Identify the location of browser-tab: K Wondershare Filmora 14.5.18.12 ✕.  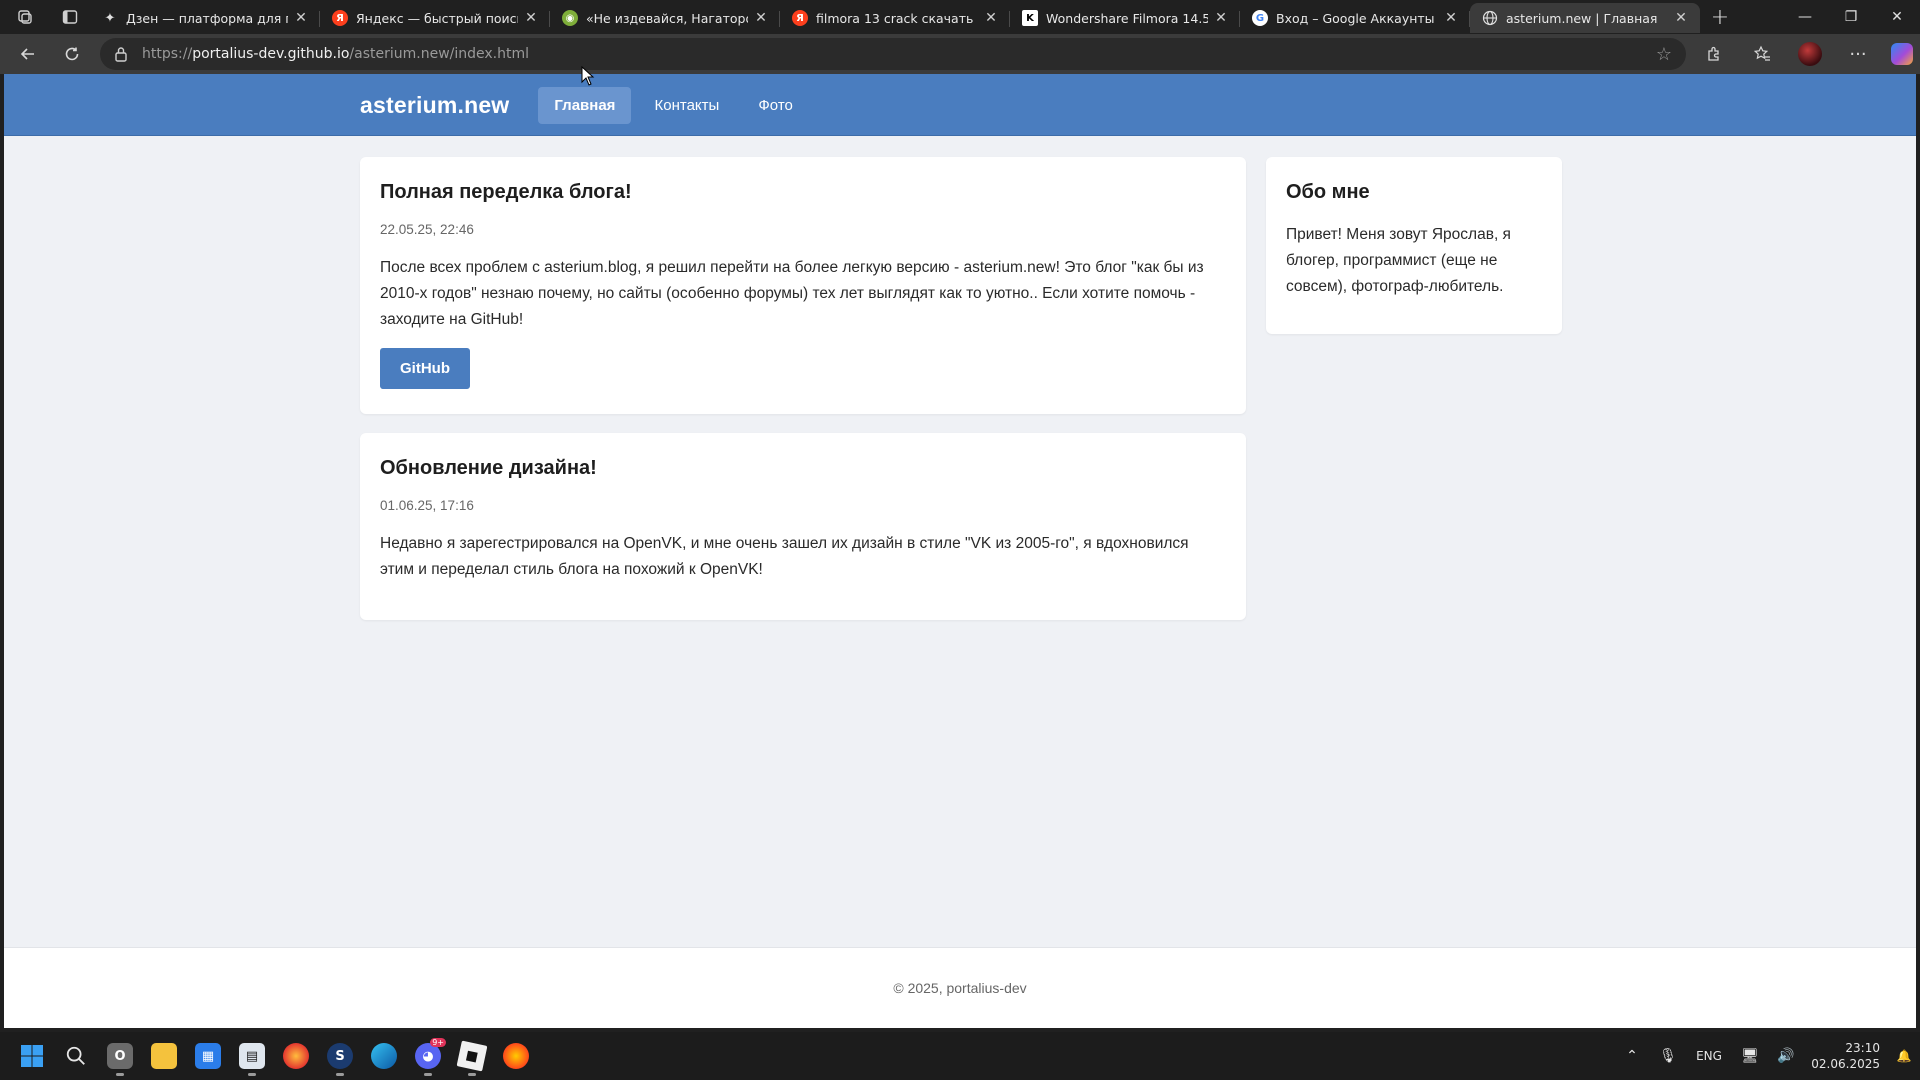
(1125, 18).